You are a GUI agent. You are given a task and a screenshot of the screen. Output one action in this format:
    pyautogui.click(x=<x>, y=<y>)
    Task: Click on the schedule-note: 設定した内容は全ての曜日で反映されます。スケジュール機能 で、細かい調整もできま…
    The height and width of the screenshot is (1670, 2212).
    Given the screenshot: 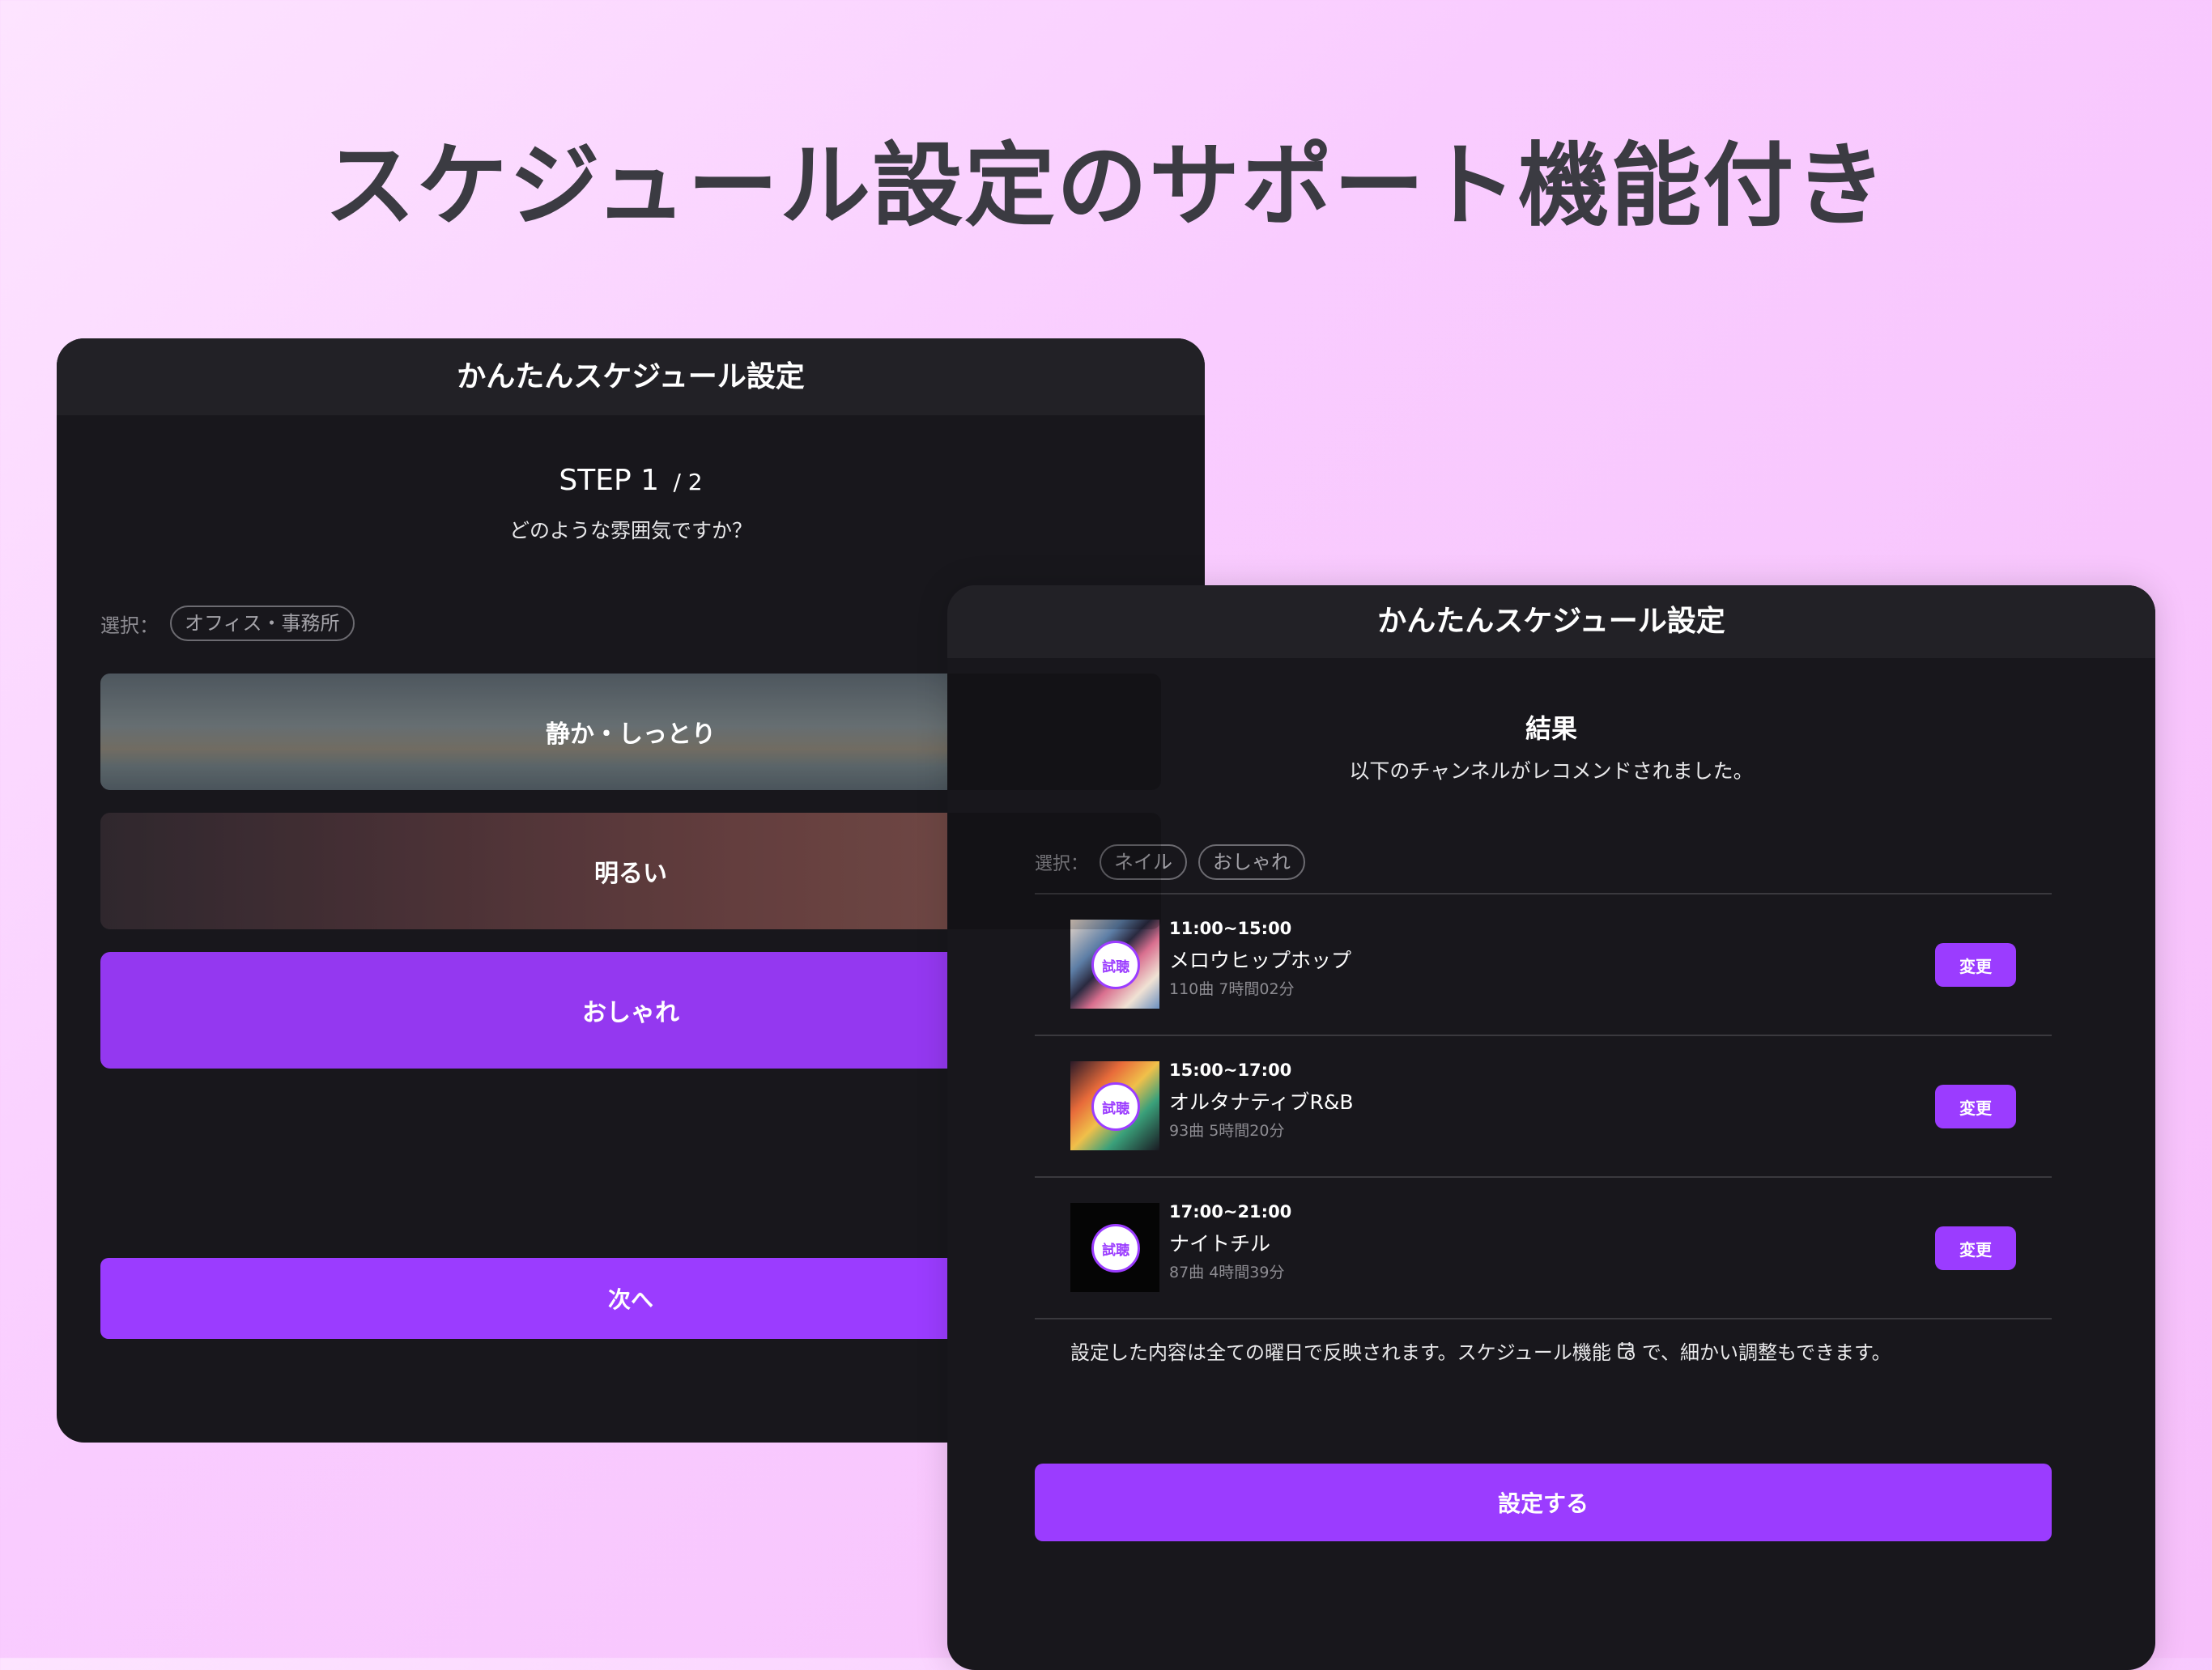 What is the action you would take?
    pyautogui.click(x=1481, y=1350)
    